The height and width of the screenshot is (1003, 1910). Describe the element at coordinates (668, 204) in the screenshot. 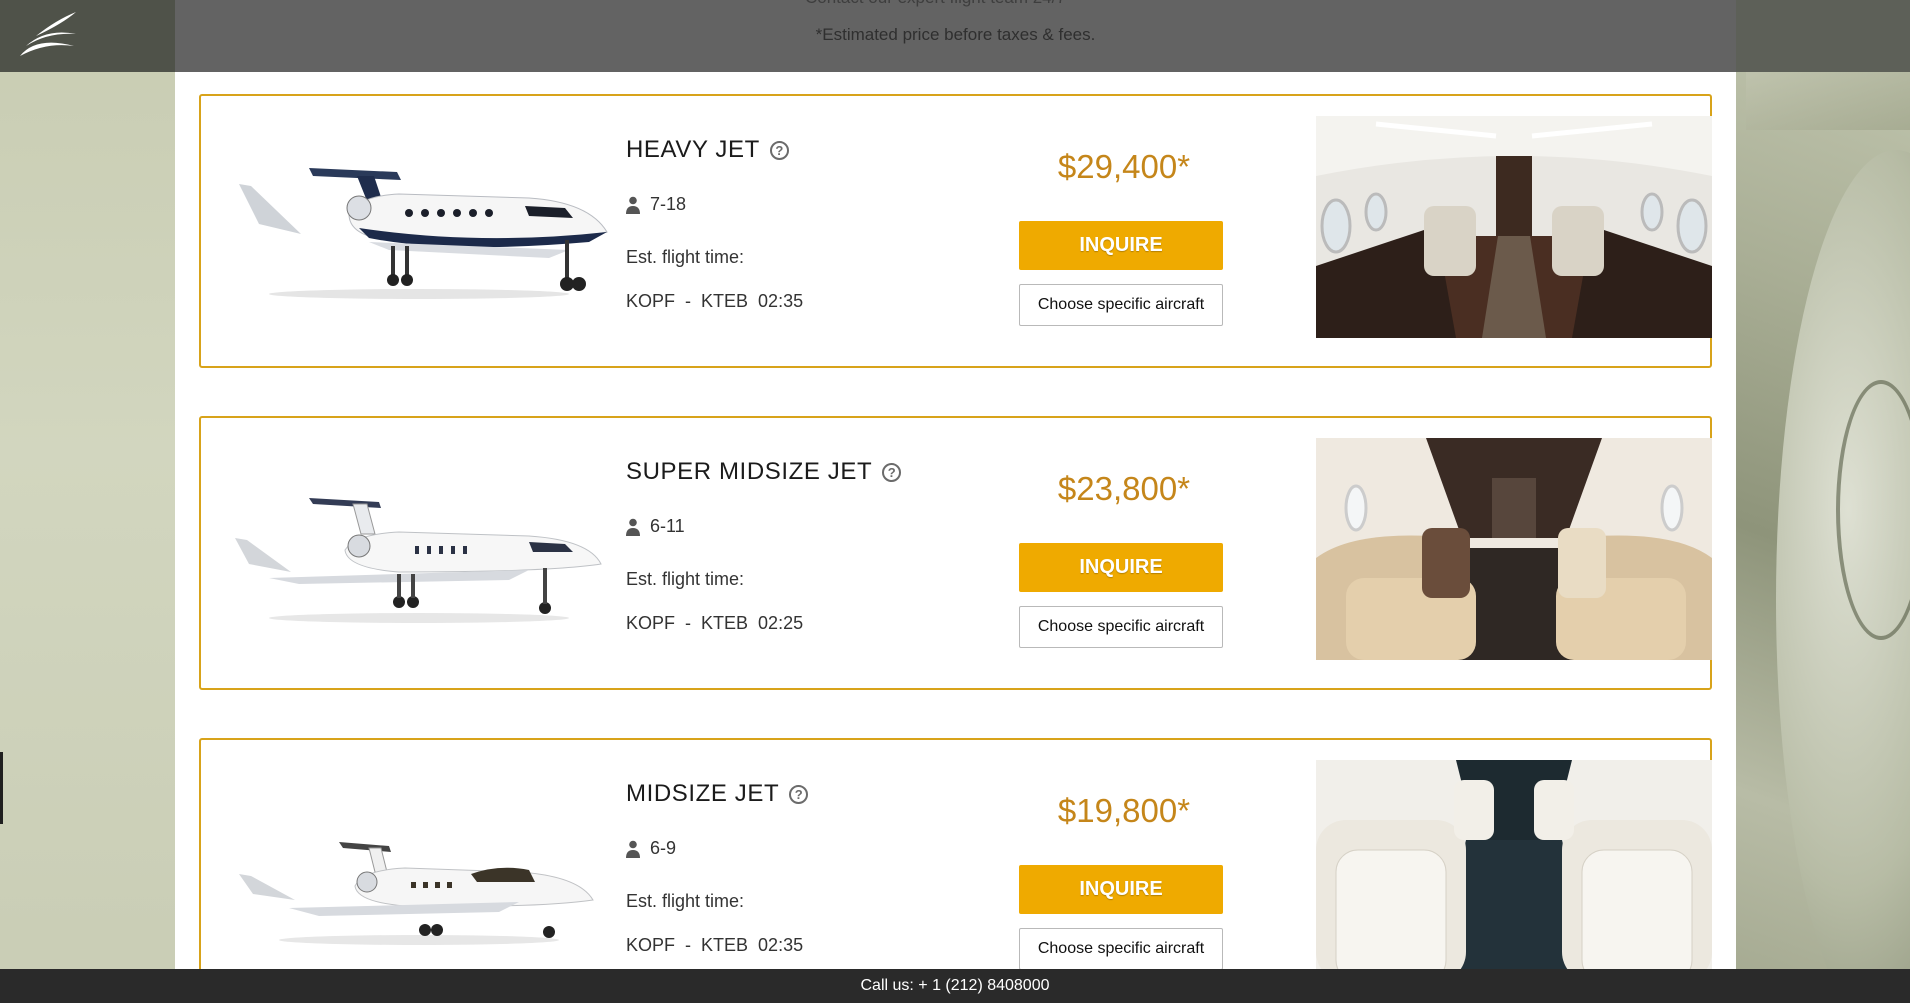

I see `passenger-range: 7-18` at that location.